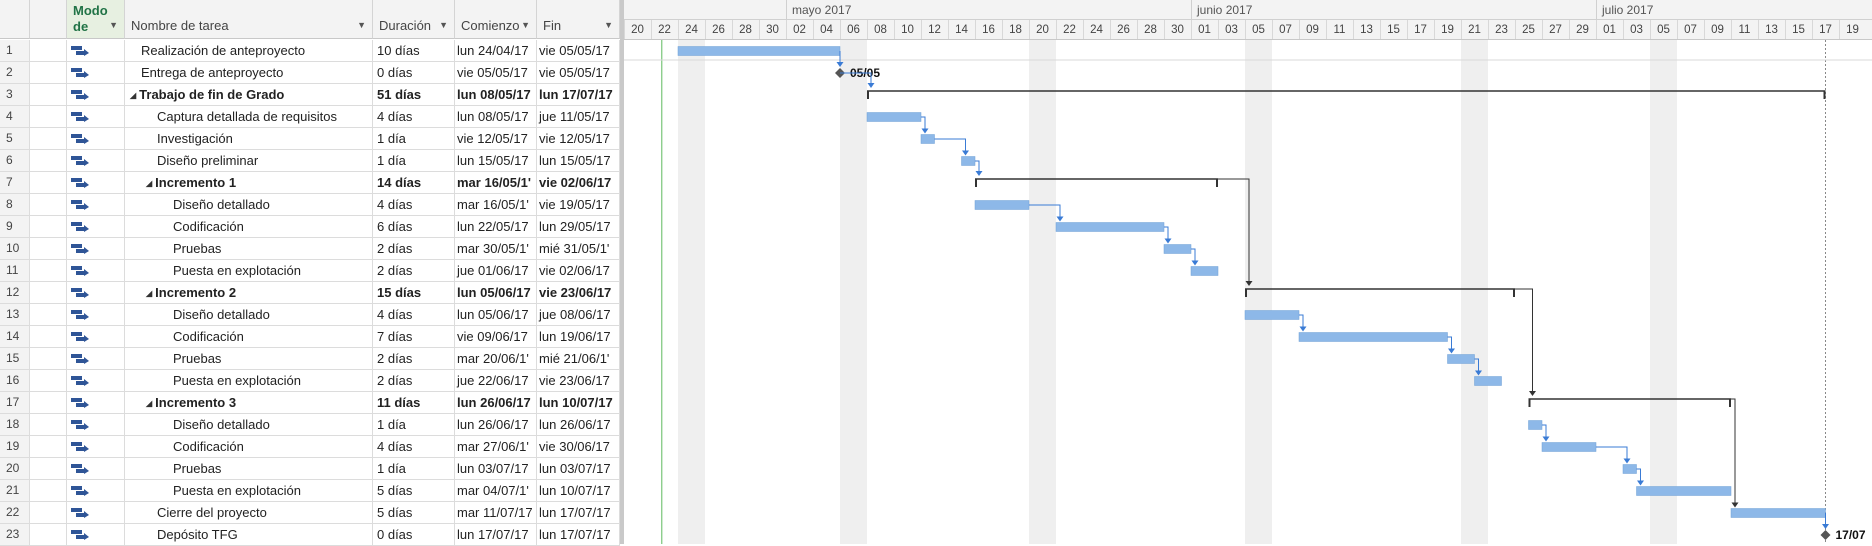 The image size is (1872, 546). What do you see at coordinates (15, 491) in the screenshot?
I see `row-number: 21` at bounding box center [15, 491].